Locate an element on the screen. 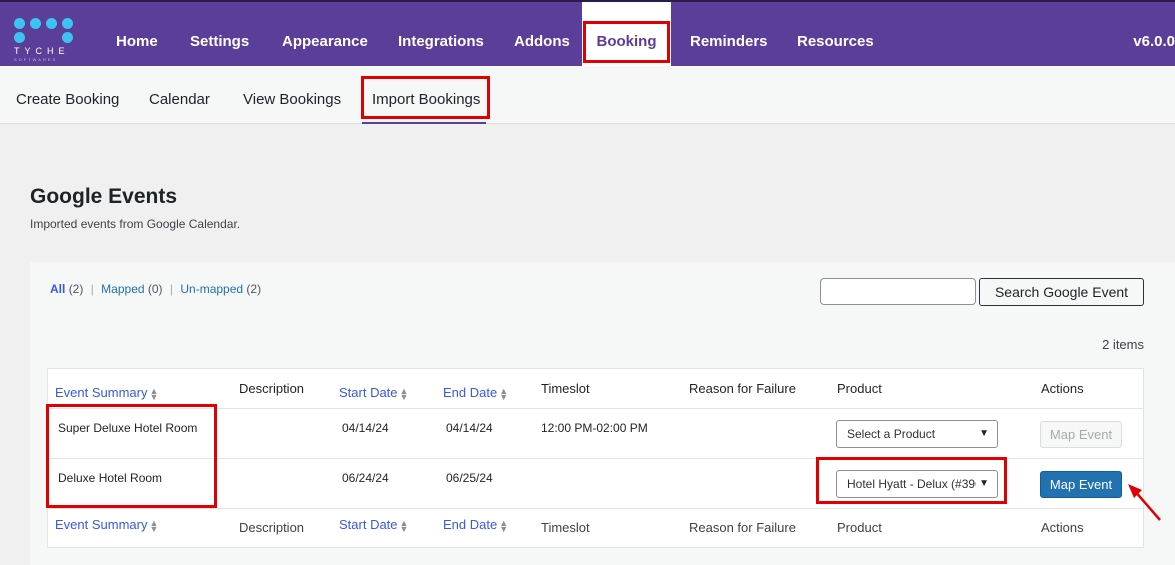 This screenshot has height=565, width=1175. row2-map-event-button: Map Event is located at coordinates (1081, 484).